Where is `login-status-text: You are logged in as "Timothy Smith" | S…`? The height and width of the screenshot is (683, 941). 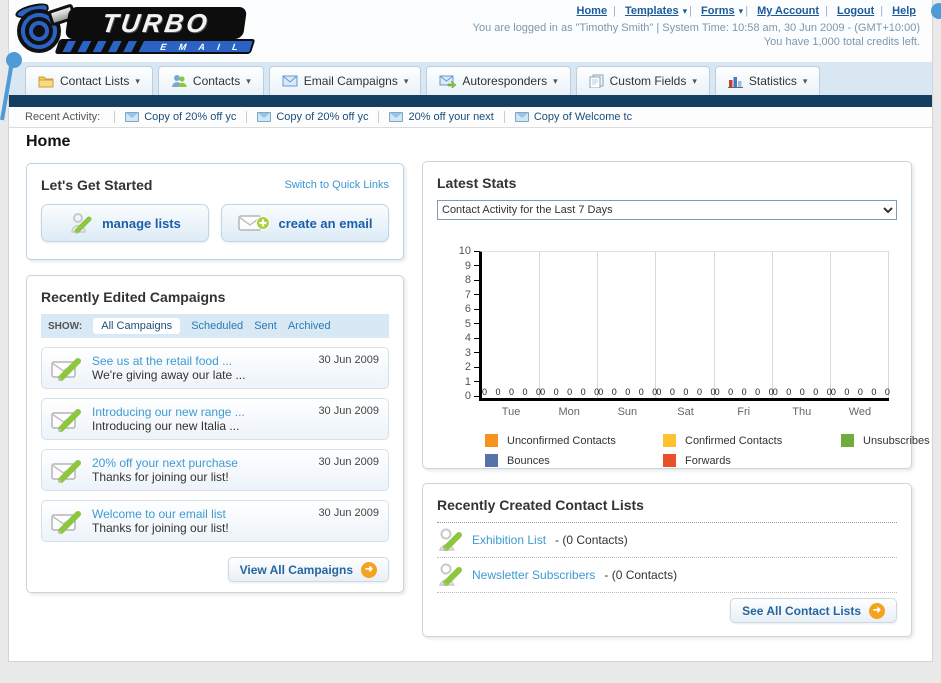 login-status-text: You are logged in as "Timothy Smith" | S… is located at coordinates (696, 28).